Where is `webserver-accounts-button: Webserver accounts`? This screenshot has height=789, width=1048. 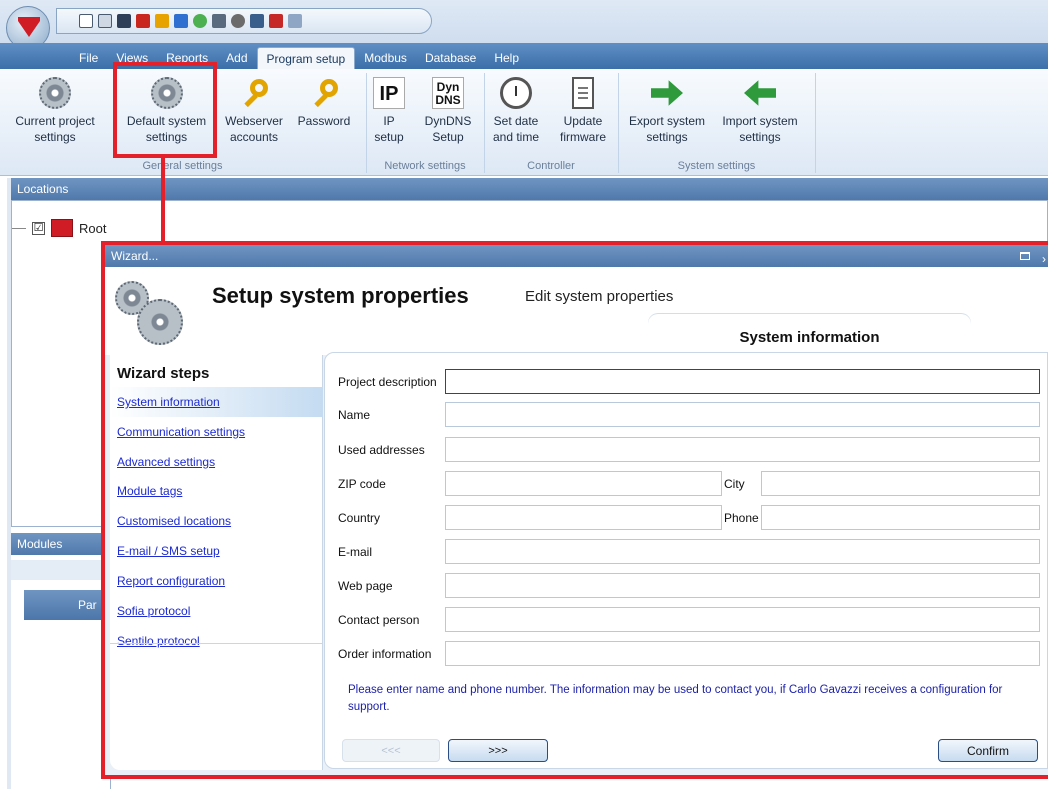 webserver-accounts-button: Webserver accounts is located at coordinates (254, 109).